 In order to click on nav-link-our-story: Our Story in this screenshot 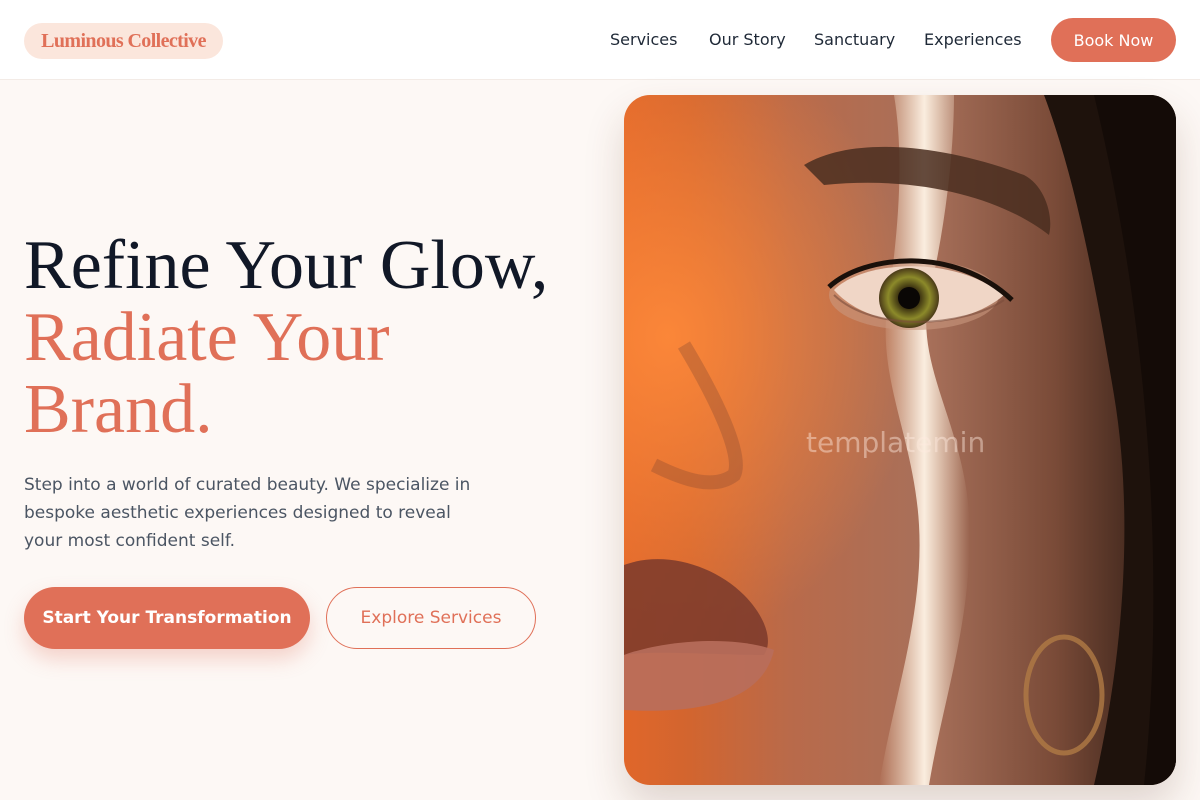, I will do `click(747, 40)`.